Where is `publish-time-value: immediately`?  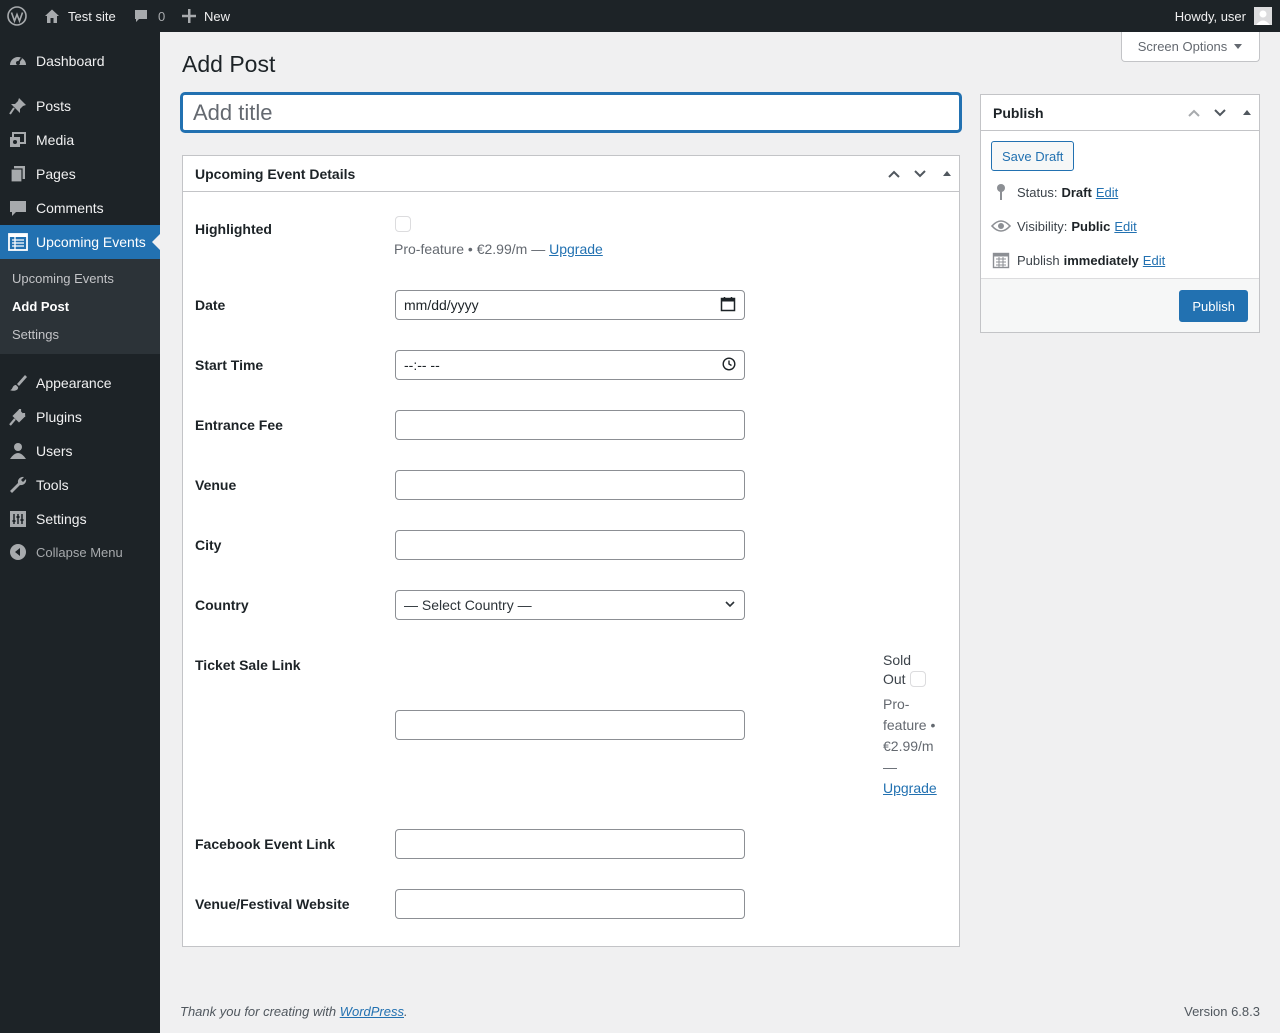
publish-time-value: immediately is located at coordinates (1101, 260).